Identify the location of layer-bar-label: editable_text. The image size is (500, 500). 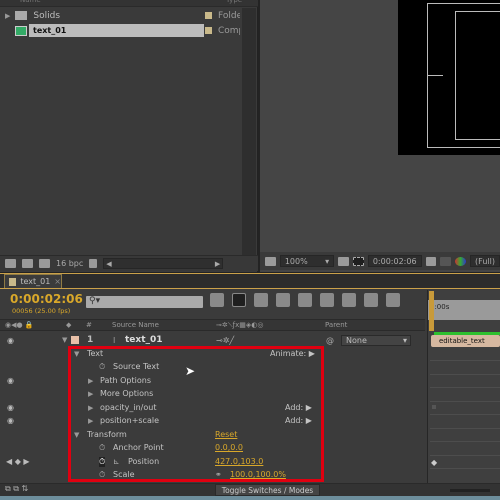
(462, 341).